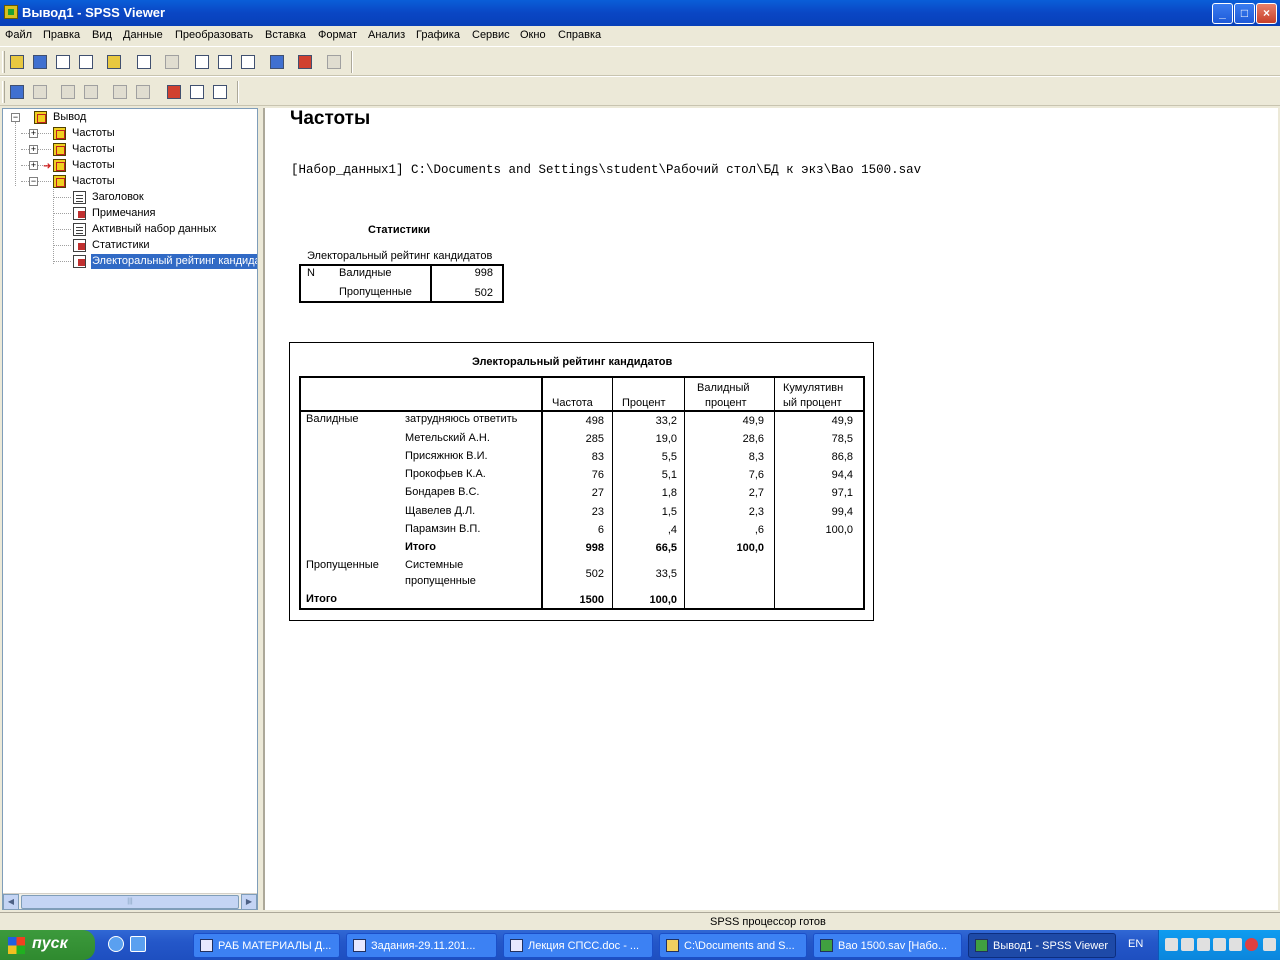 Image resolution: width=1280 pixels, height=960 pixels. What do you see at coordinates (91, 92) in the screenshot?
I see `collapse-icon` at bounding box center [91, 92].